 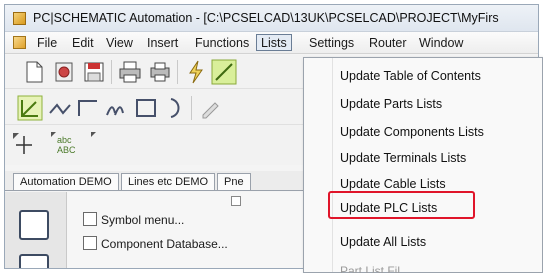 I want to click on keypad-icon, so click(x=34, y=225).